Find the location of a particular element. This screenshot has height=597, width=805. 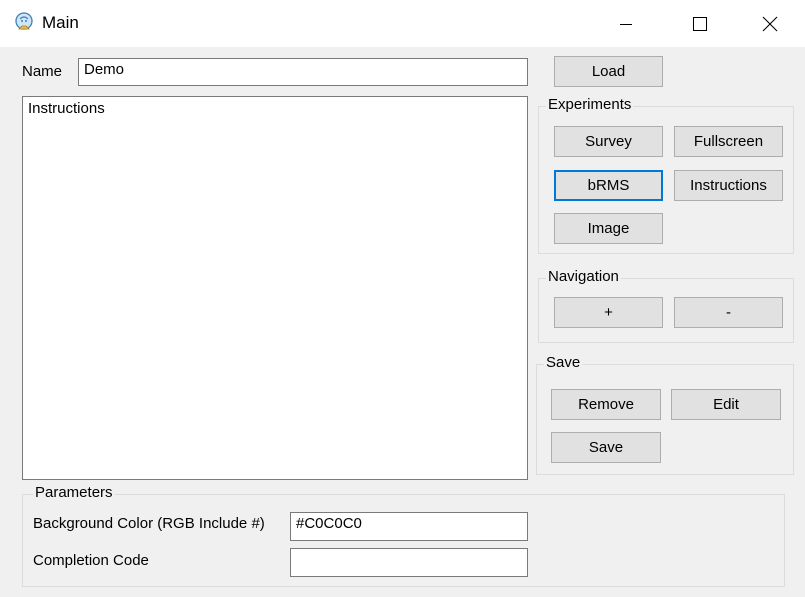

name-label: Name is located at coordinates (42, 71).